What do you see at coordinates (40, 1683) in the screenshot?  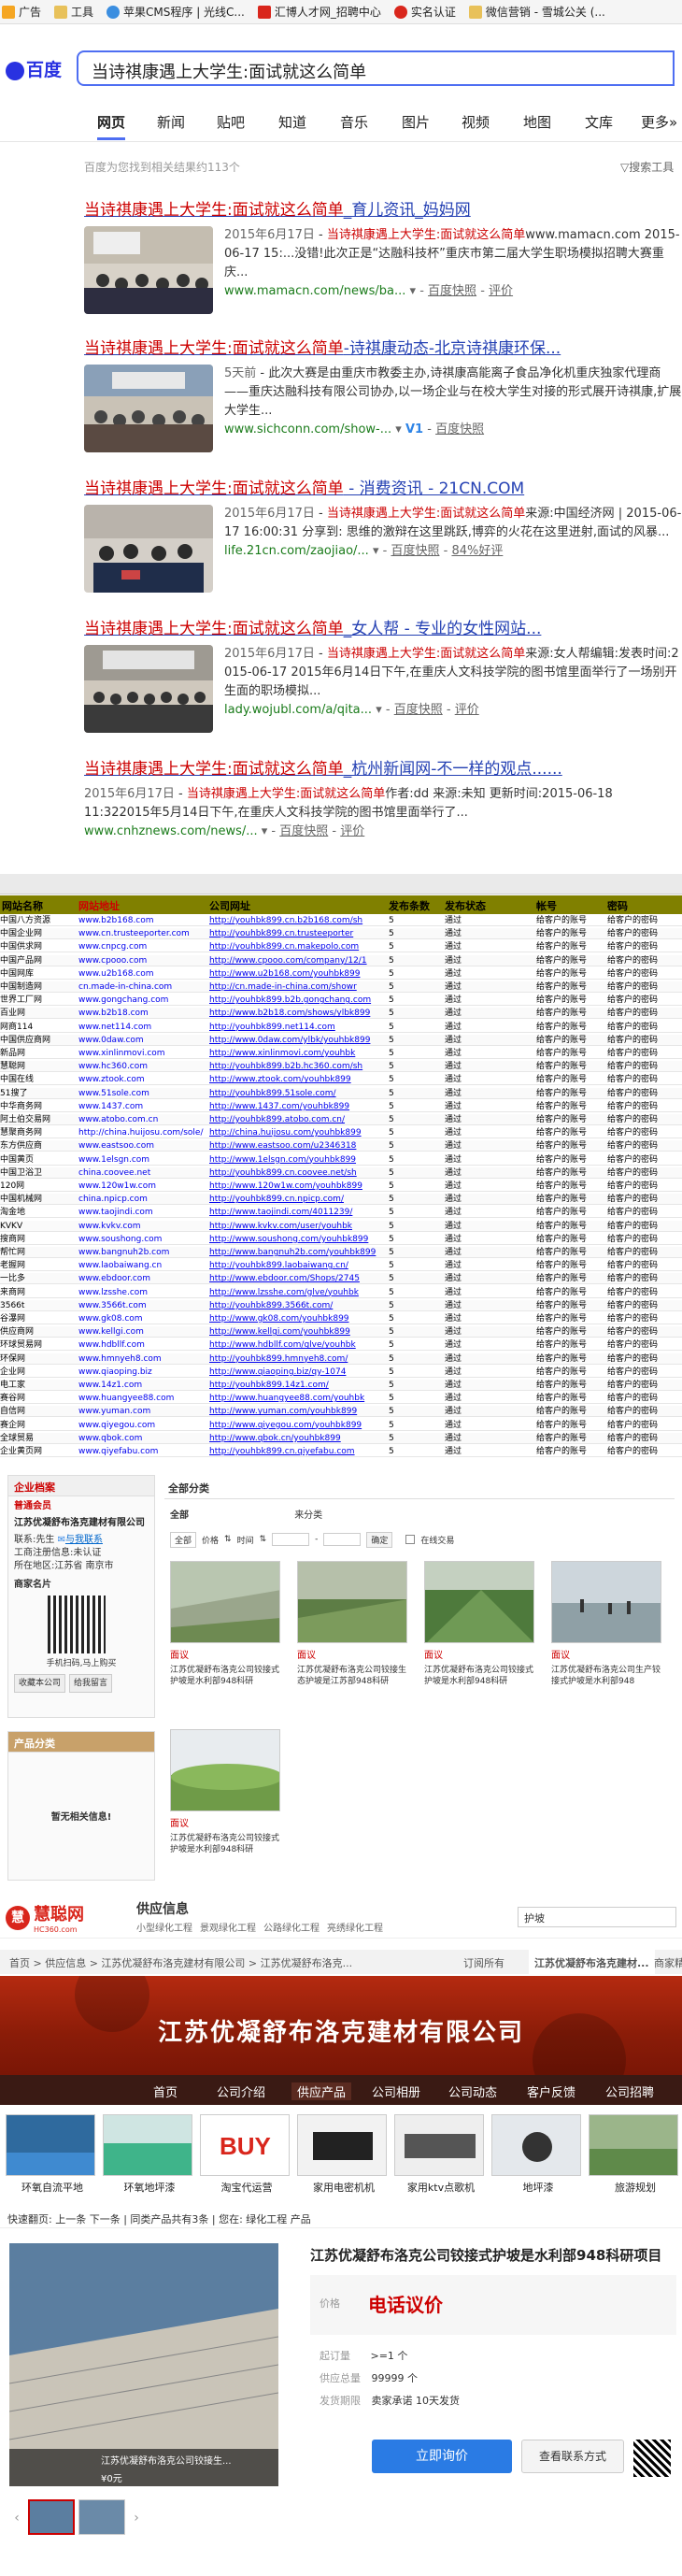 I see `favorite-company-button: 收藏本公司` at bounding box center [40, 1683].